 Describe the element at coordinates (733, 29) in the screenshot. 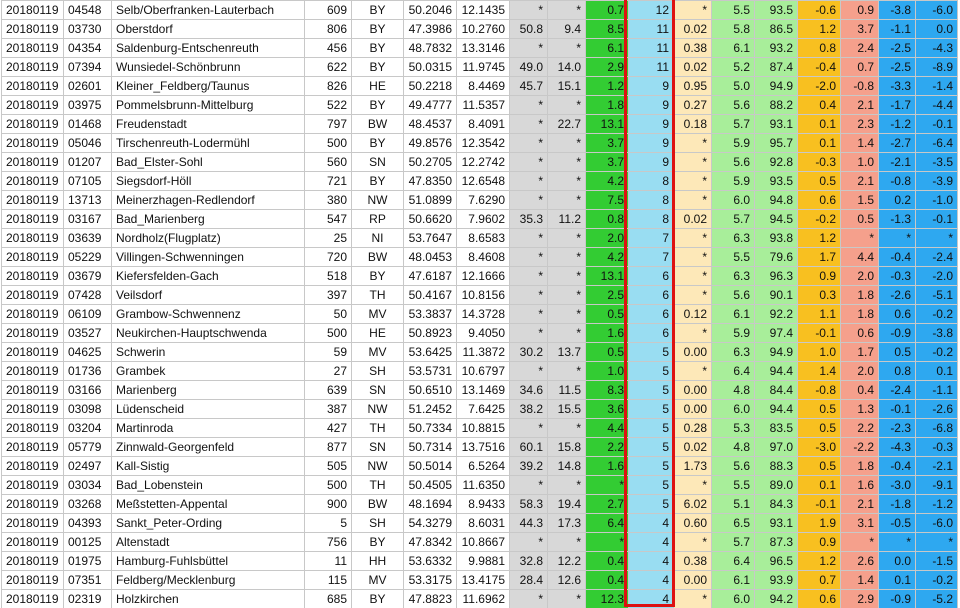

I see `value-f-cell: 5.8` at that location.